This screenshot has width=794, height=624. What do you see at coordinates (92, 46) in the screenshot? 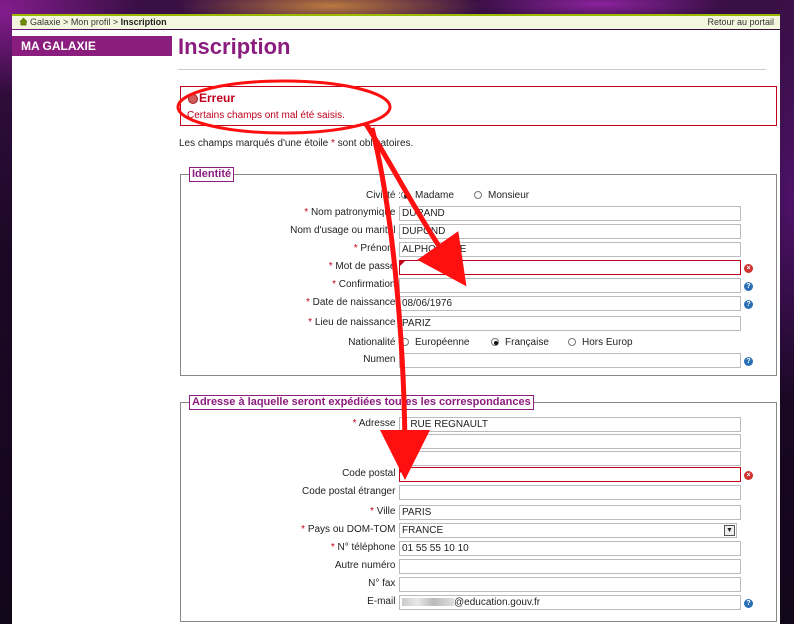
I see `sidebar-title: MA GALAXIE` at bounding box center [92, 46].